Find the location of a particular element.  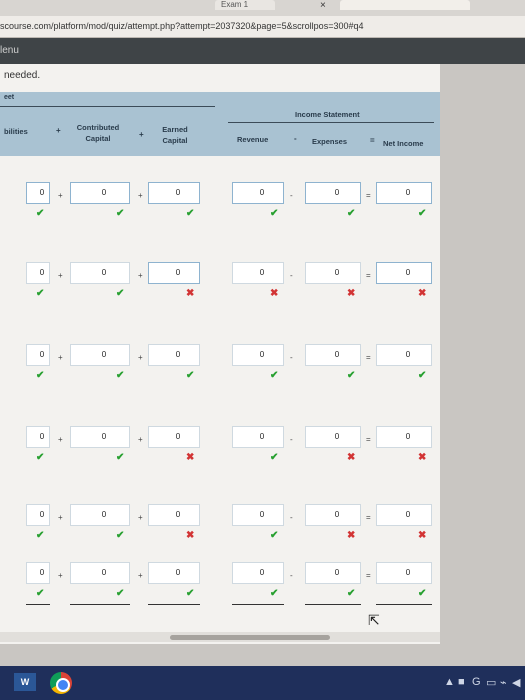

tab-exam: Exam 1 is located at coordinates (245, 5).